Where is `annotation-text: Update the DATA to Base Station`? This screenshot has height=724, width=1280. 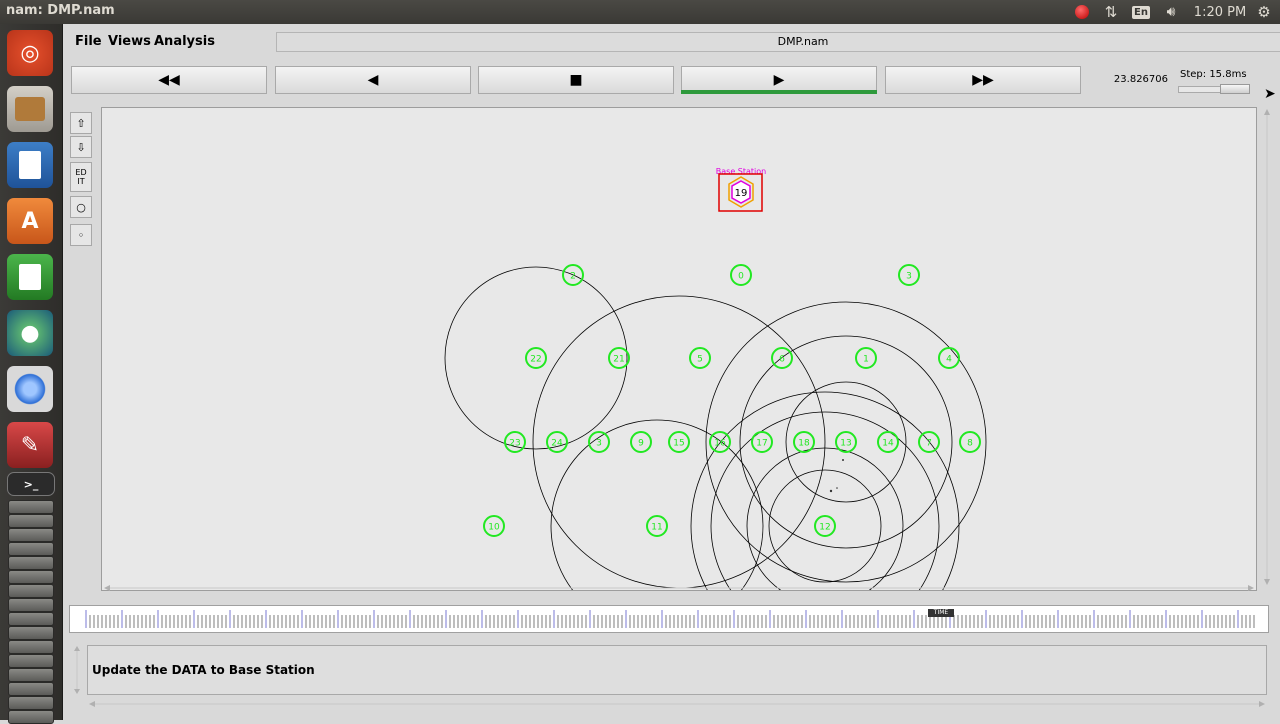 annotation-text: Update the DATA to Base Station is located at coordinates (203, 670).